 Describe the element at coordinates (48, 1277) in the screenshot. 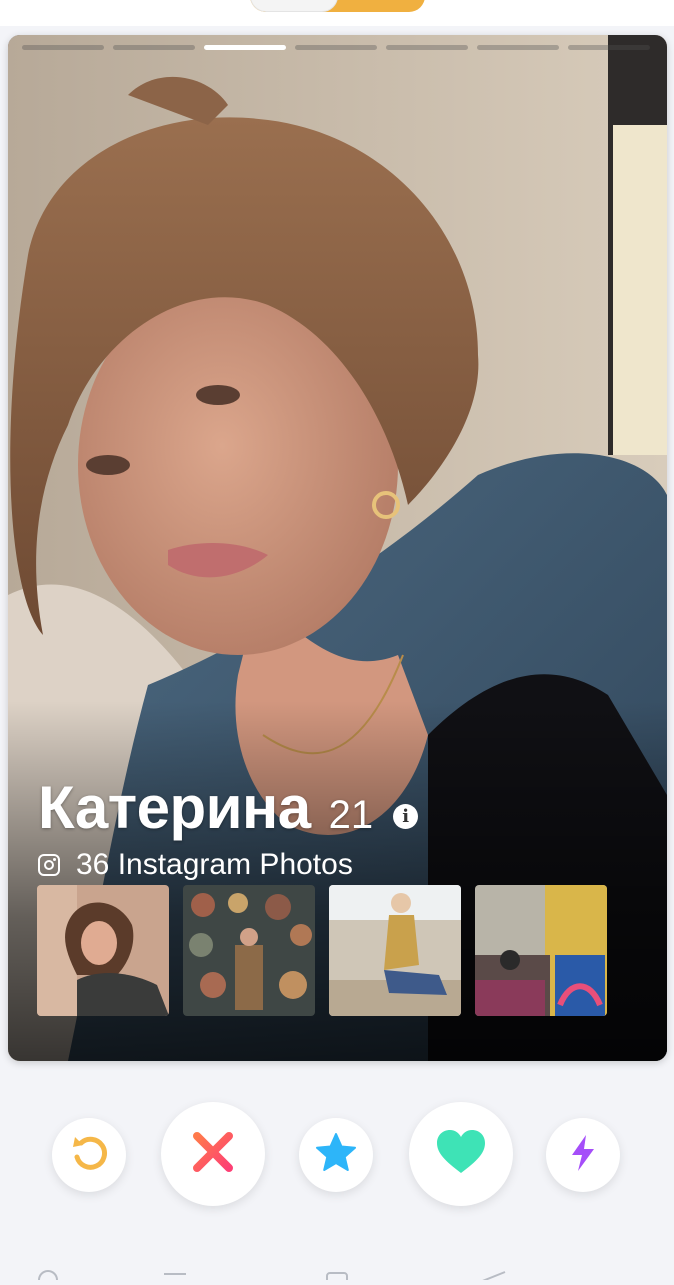

I see `nav-home-icon` at that location.